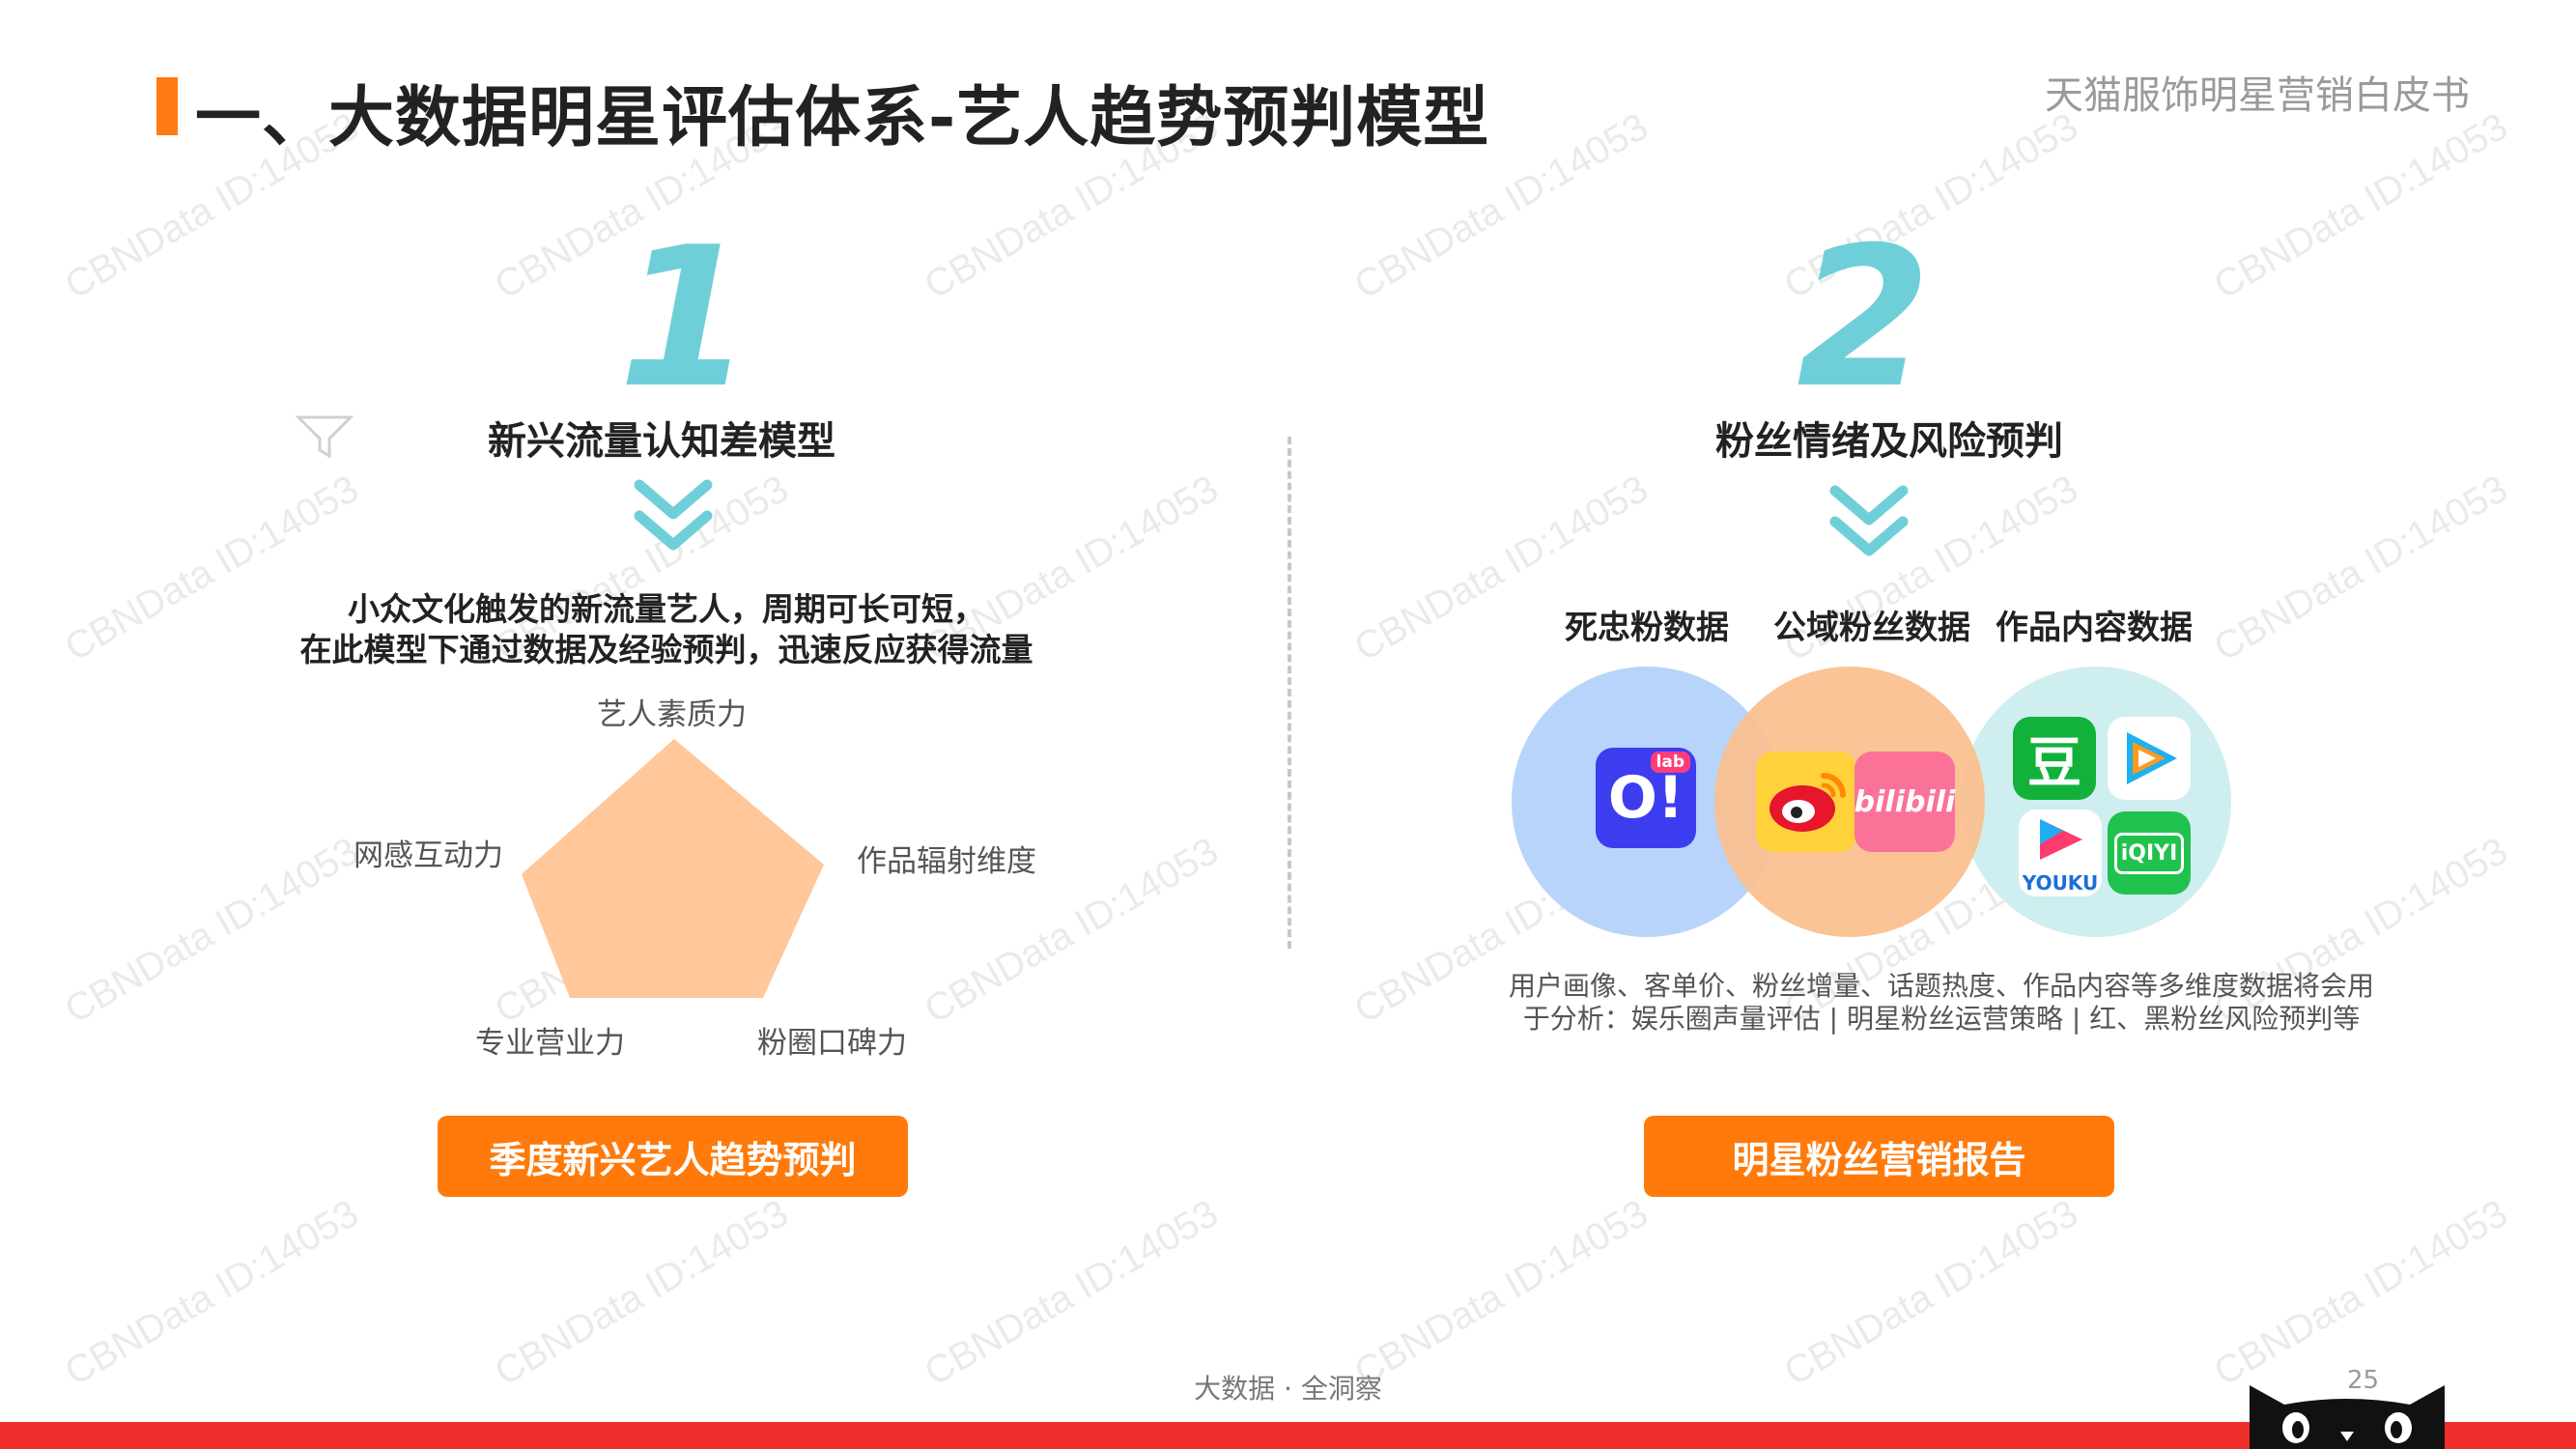  Describe the element at coordinates (1289, 693) in the screenshot. I see `section-divider` at that location.